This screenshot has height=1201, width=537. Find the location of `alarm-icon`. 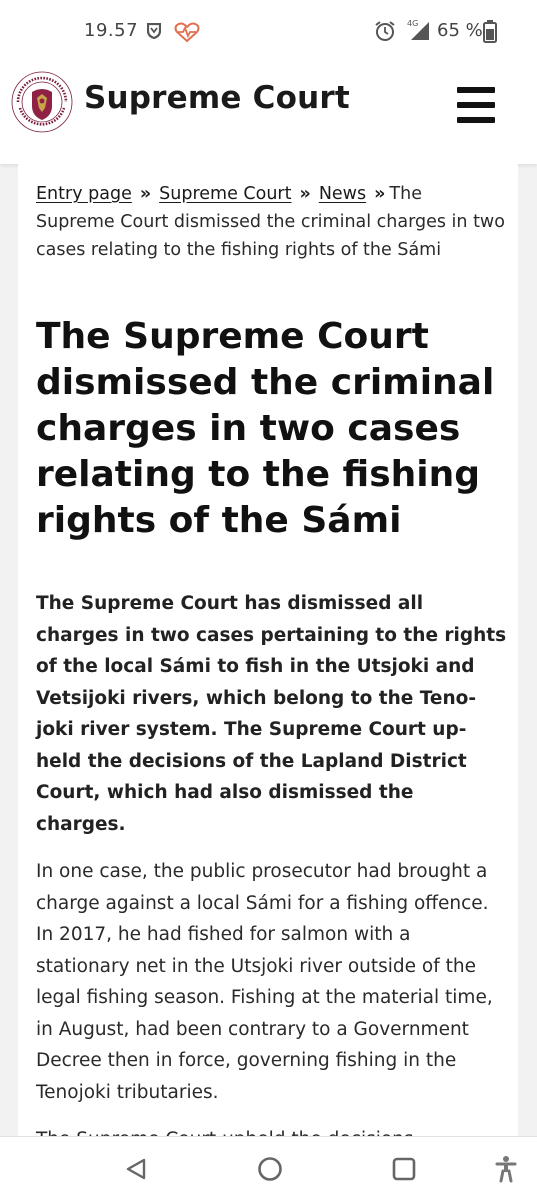

alarm-icon is located at coordinates (385, 31).